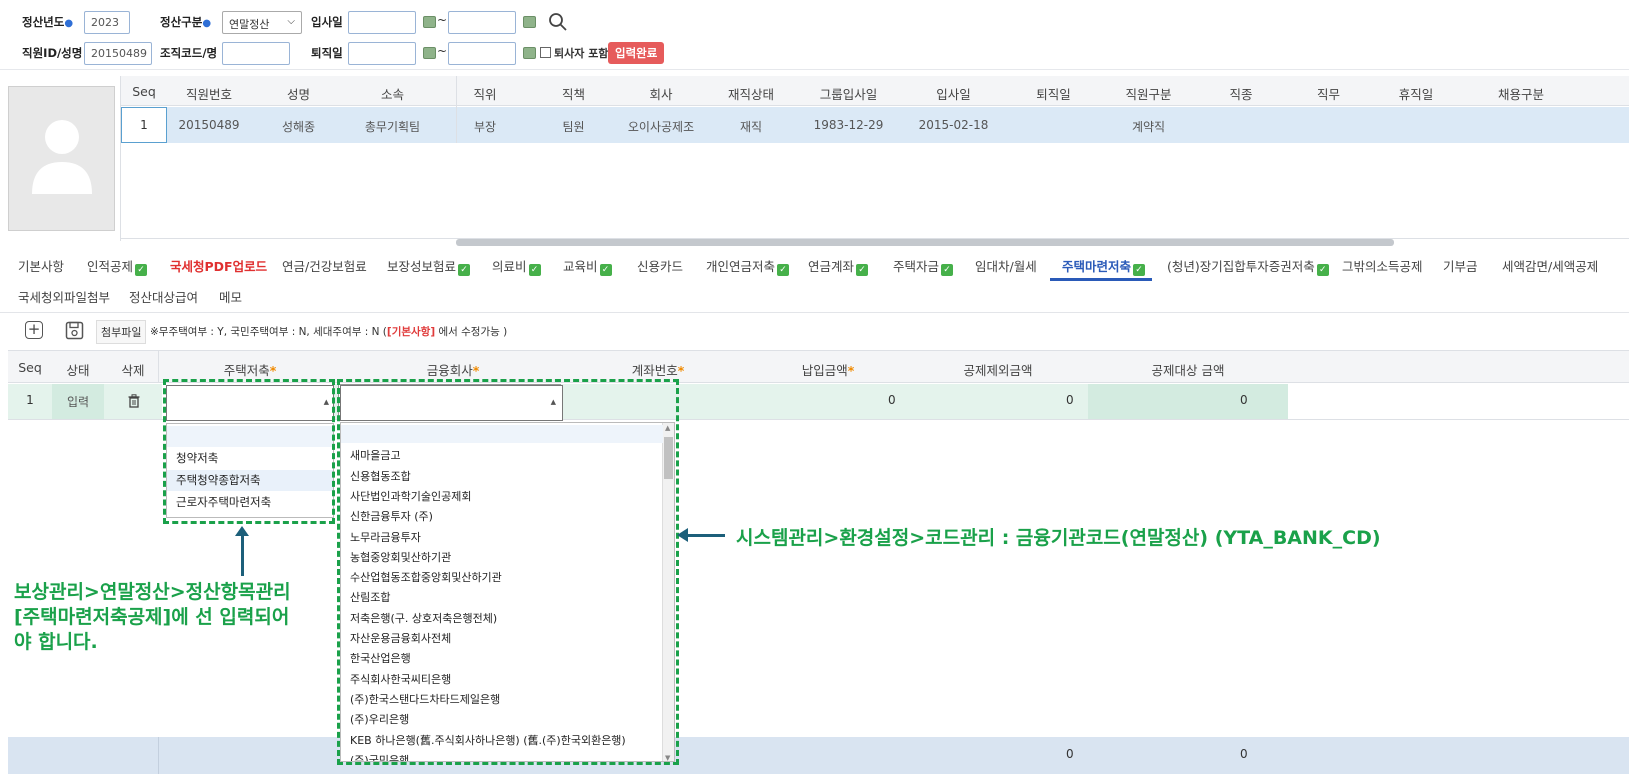 The height and width of the screenshot is (774, 1629). What do you see at coordinates (324, 265) in the screenshot?
I see `tab-3: 연금/건강보험료` at bounding box center [324, 265].